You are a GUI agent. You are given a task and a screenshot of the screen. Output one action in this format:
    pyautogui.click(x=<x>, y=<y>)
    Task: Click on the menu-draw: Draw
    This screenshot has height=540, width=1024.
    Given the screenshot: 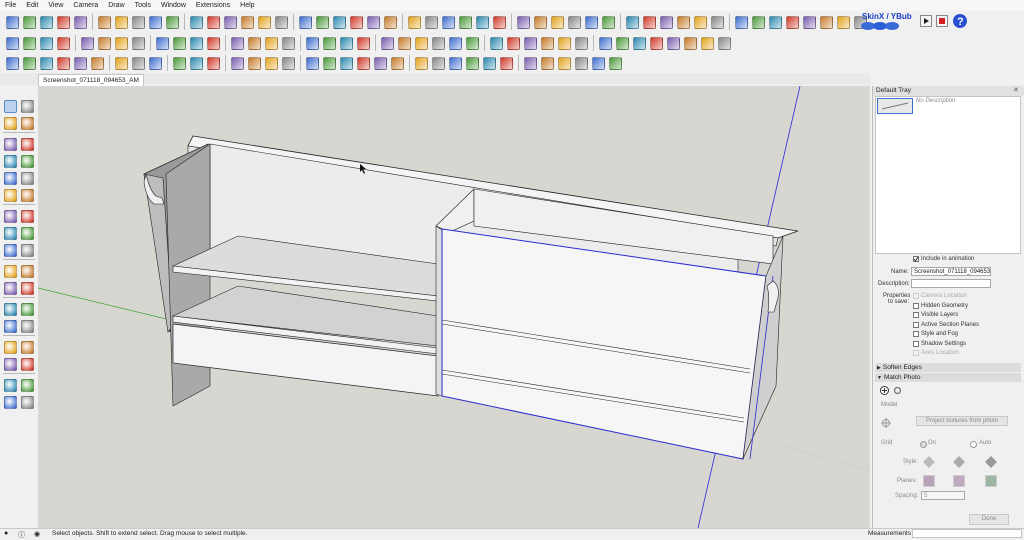 What is the action you would take?
    pyautogui.click(x=116, y=5)
    